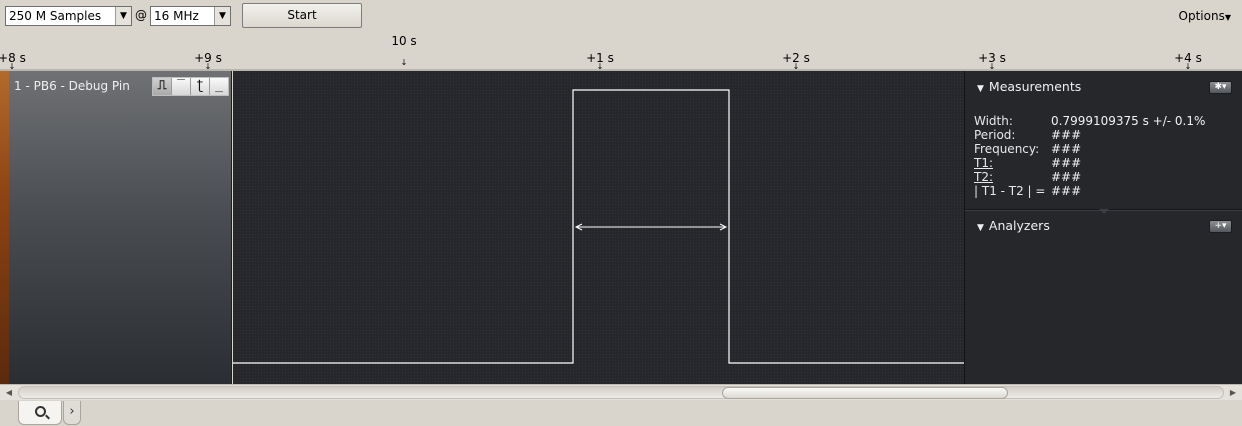  I want to click on tab-next: ›, so click(72, 413).